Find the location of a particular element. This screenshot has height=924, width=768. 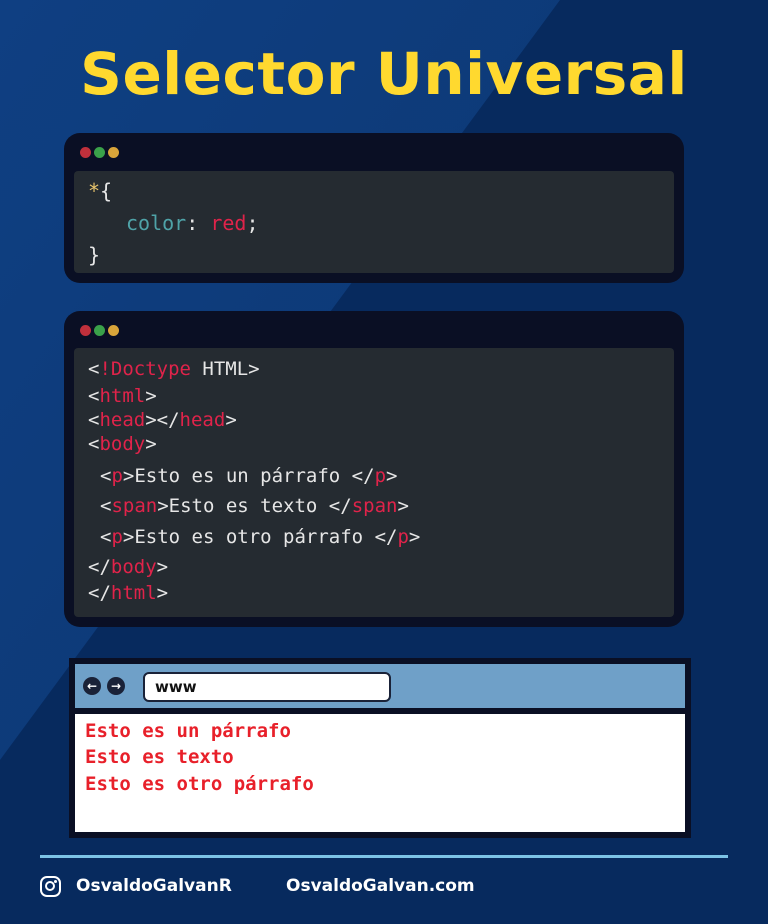

output-span-text: Esto es texto is located at coordinates (159, 757).